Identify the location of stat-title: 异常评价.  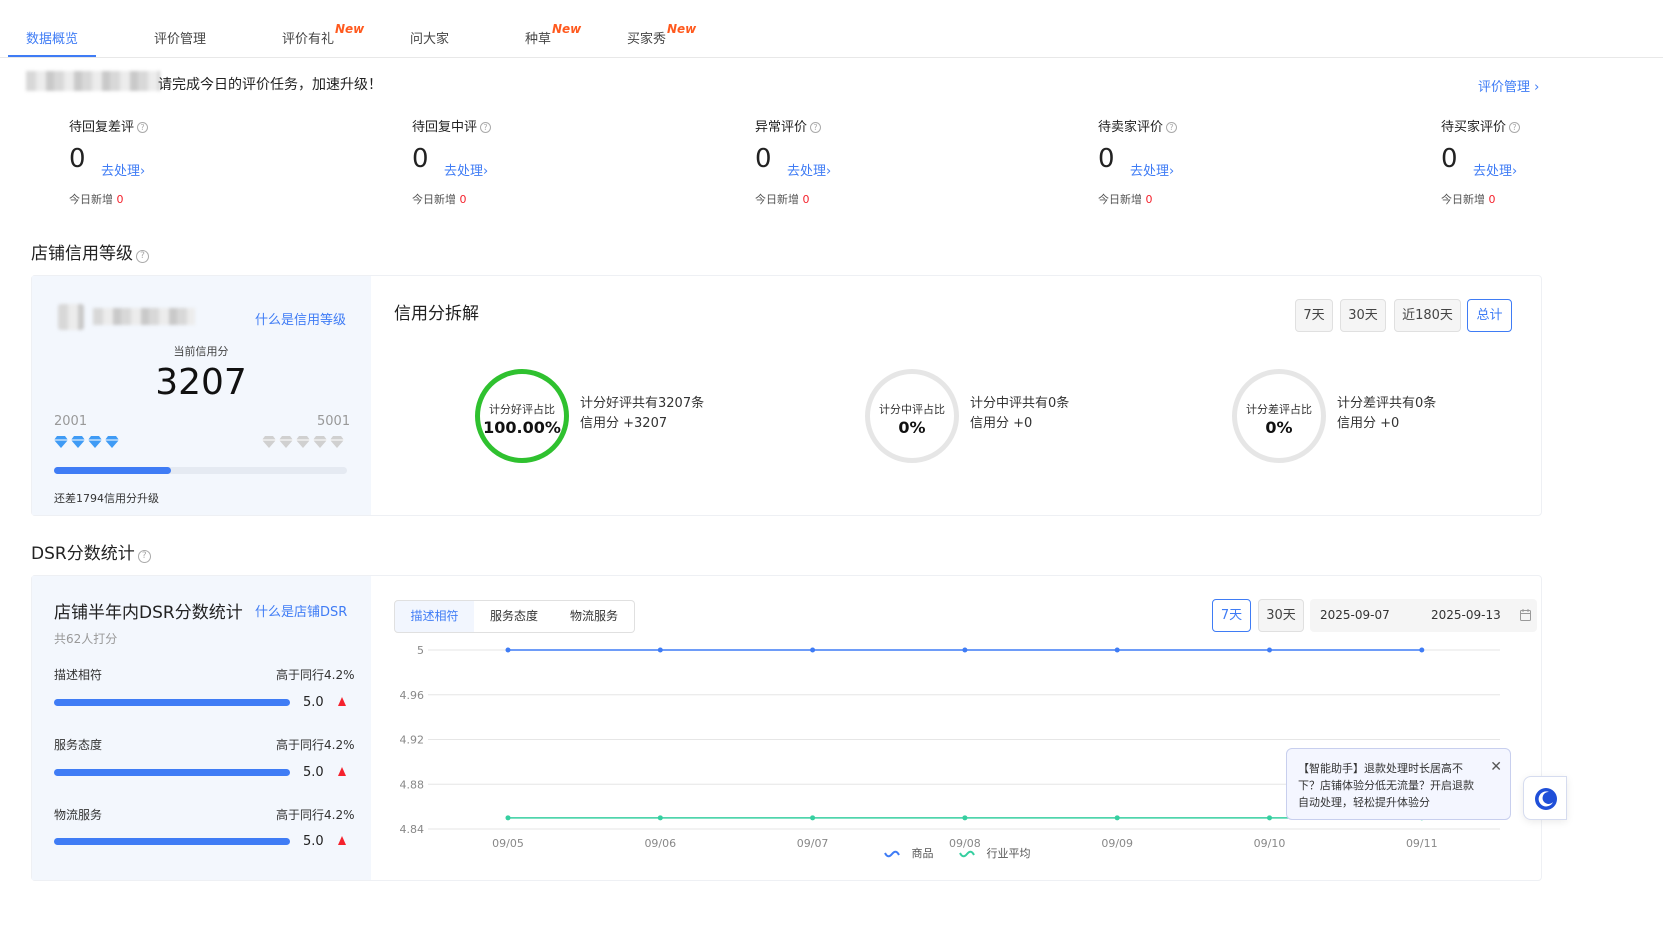
(781, 127).